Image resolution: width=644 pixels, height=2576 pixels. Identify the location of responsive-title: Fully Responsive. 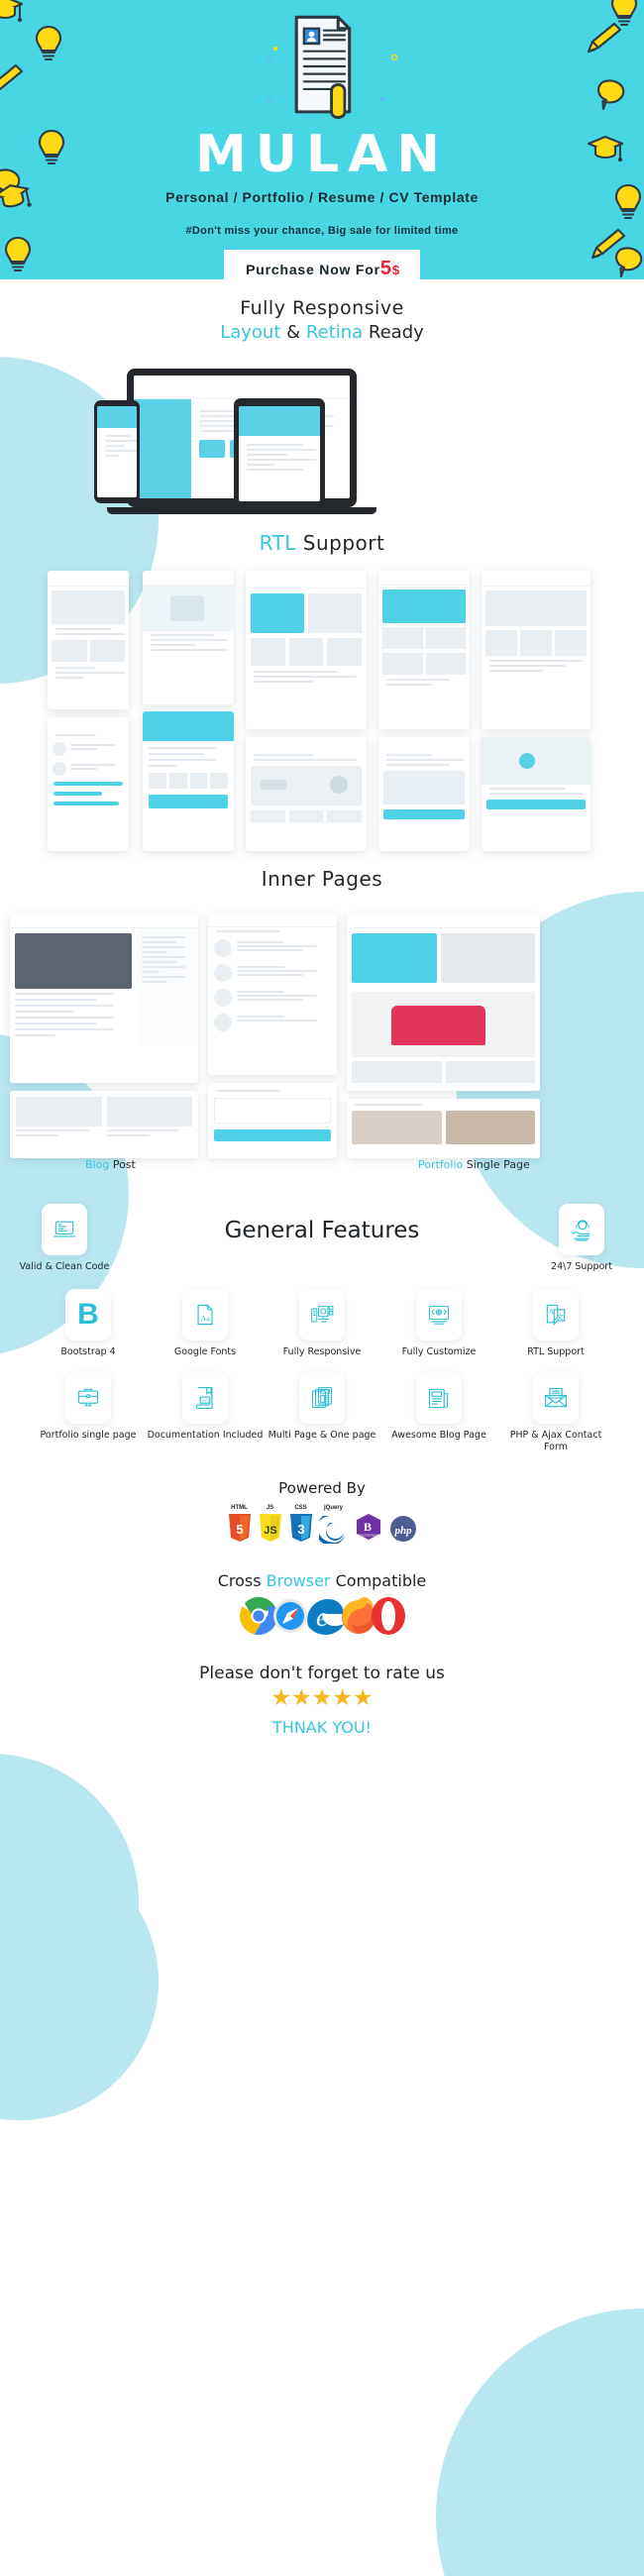
(322, 308).